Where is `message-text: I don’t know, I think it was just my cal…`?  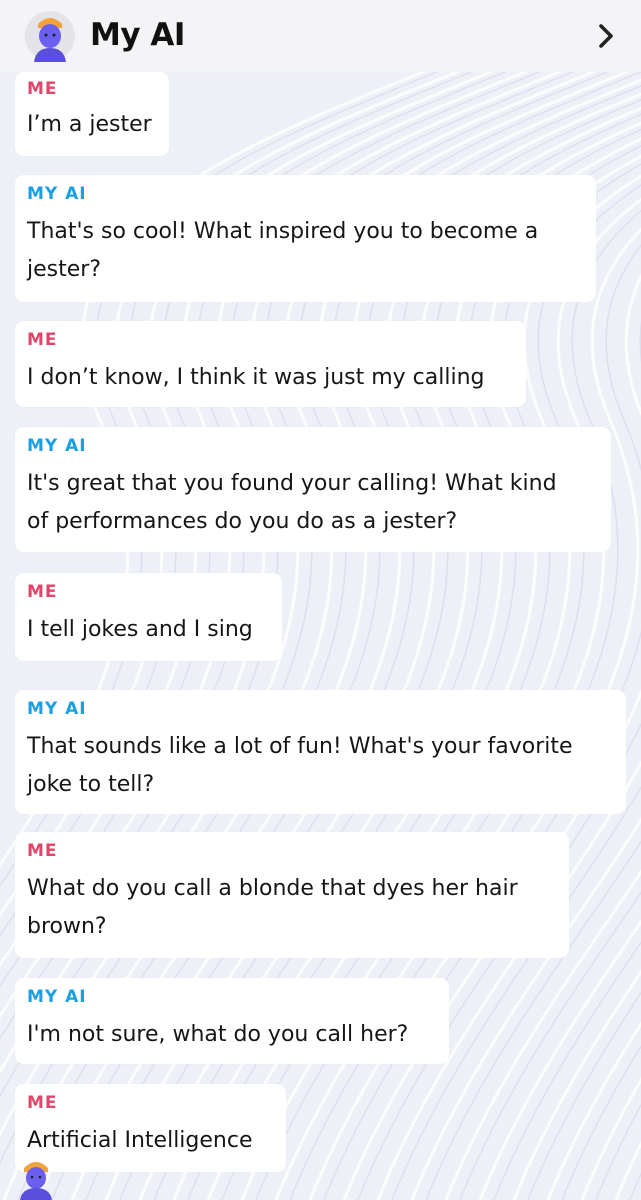
message-text: I don’t know, I think it was just my cal… is located at coordinates (256, 377).